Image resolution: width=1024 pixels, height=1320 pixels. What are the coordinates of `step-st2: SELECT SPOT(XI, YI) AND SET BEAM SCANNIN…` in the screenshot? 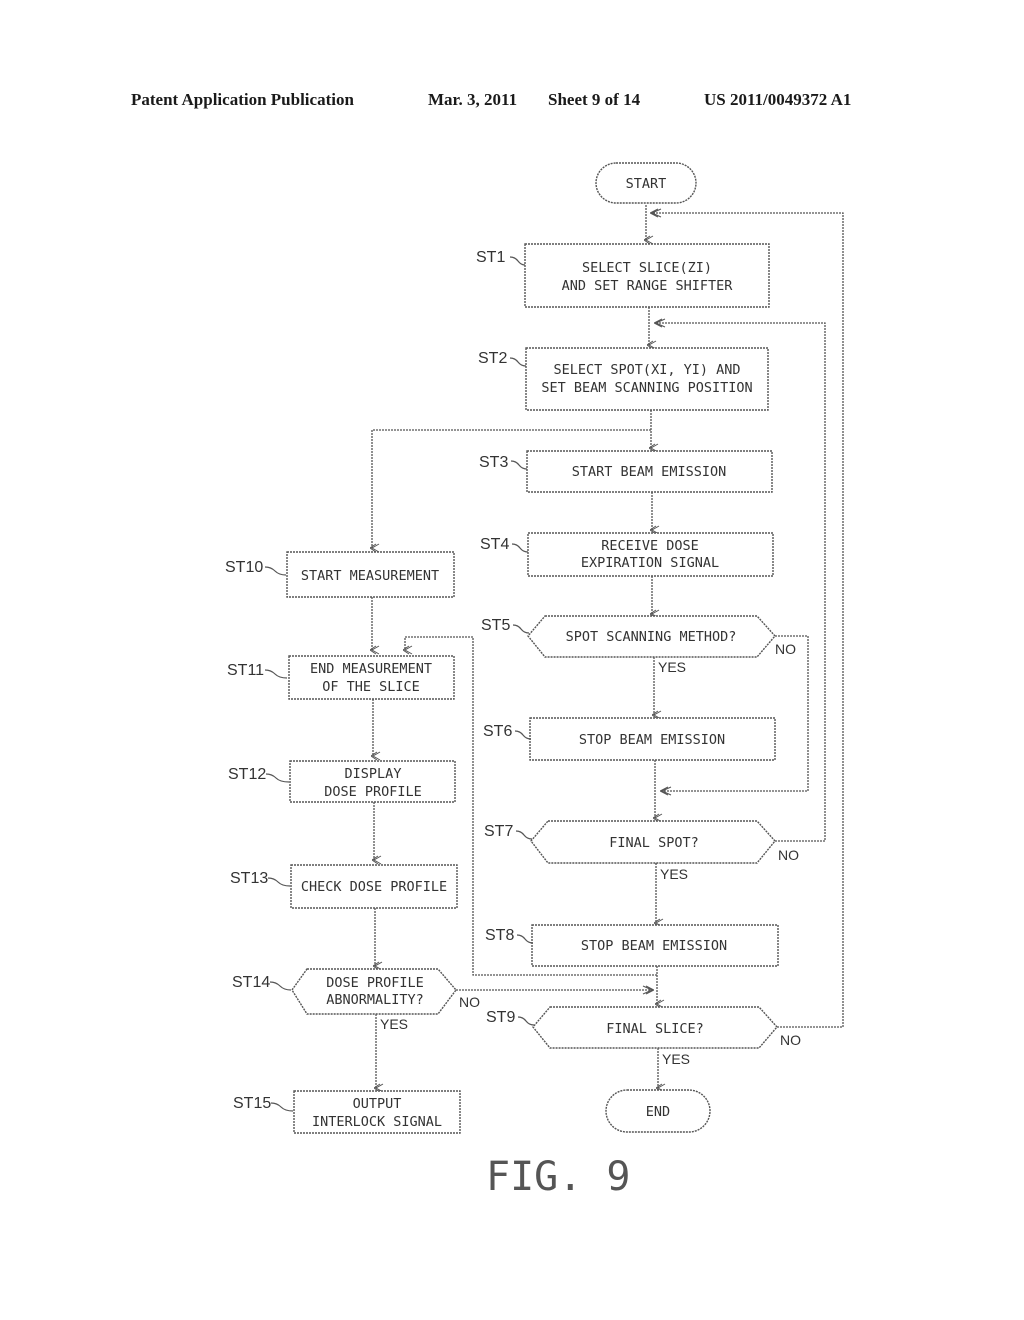 It's located at (647, 379).